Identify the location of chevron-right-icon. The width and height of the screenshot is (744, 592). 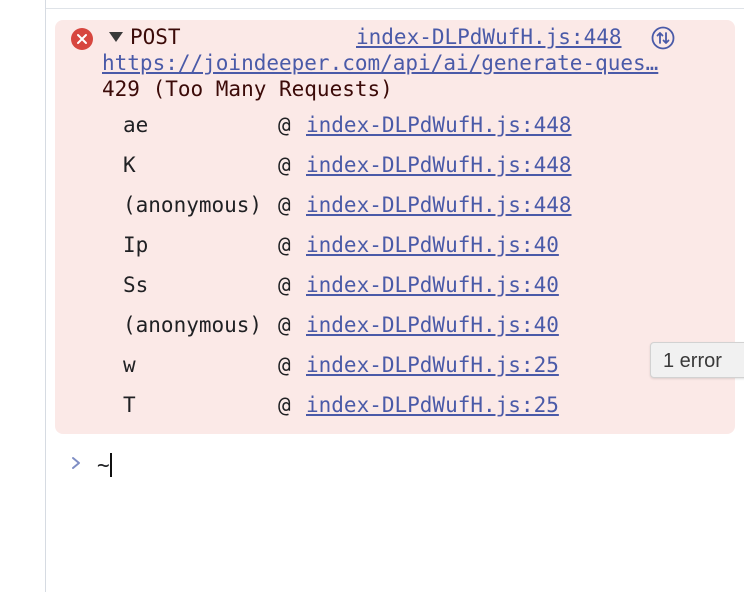
(76, 463).